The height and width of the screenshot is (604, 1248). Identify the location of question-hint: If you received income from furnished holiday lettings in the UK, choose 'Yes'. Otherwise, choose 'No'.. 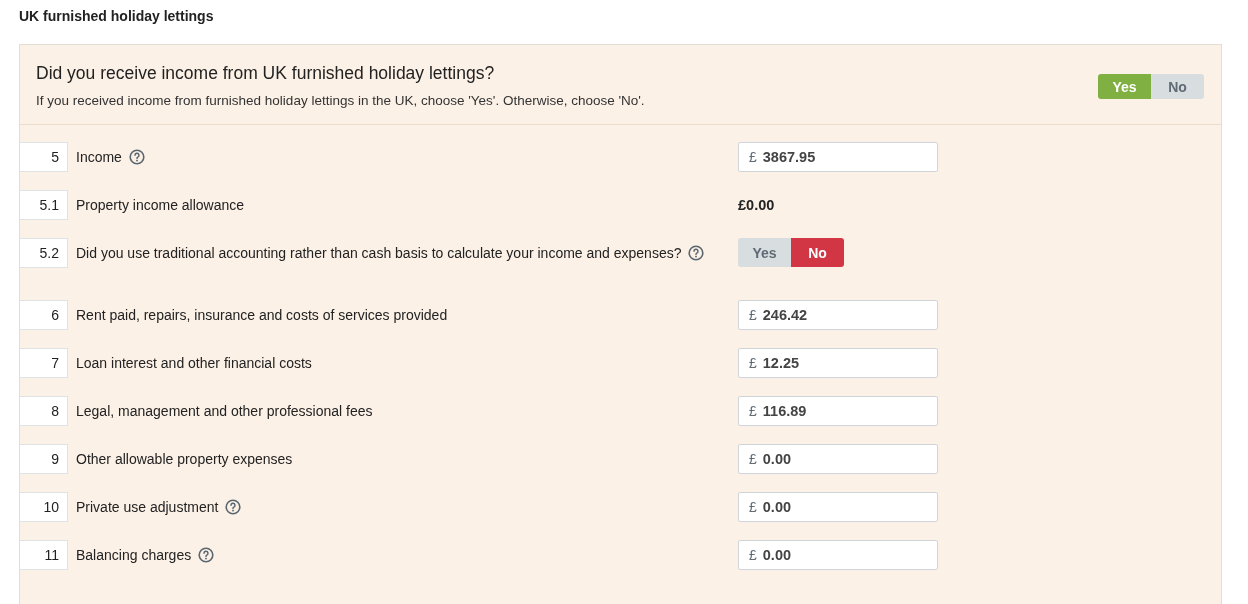
(340, 100).